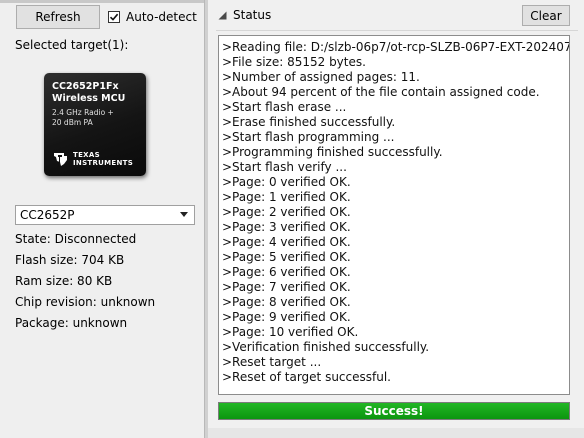 The height and width of the screenshot is (438, 584). I want to click on triangle-collapse-icon, so click(222, 15).